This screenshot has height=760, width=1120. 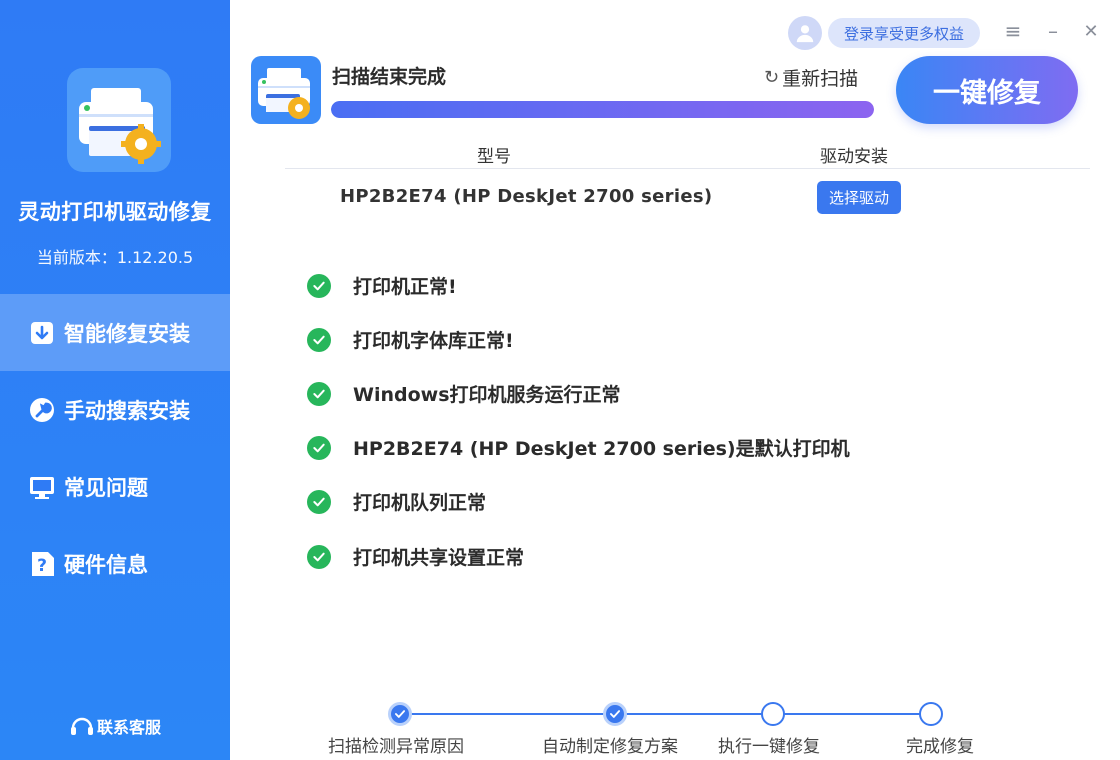 I want to click on check-text: 打印机队列正常, so click(x=420, y=503).